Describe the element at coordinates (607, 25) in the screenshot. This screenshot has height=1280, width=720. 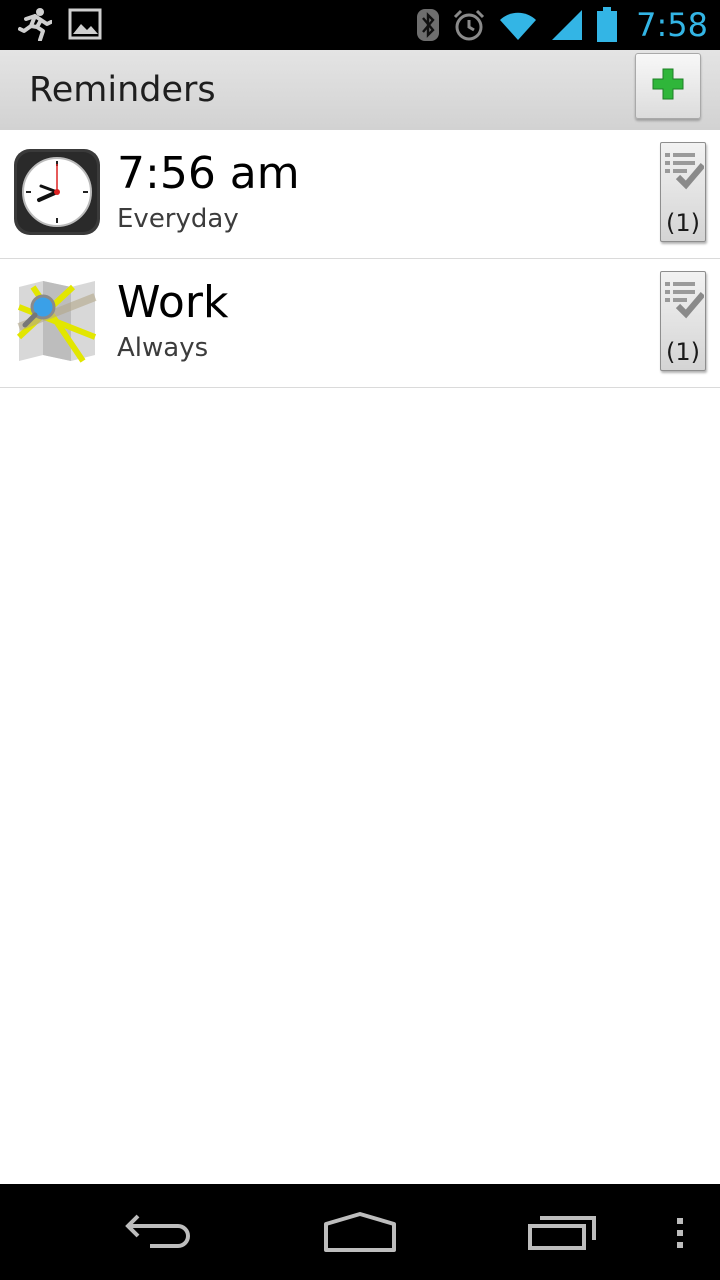
I see `battery-icon` at that location.